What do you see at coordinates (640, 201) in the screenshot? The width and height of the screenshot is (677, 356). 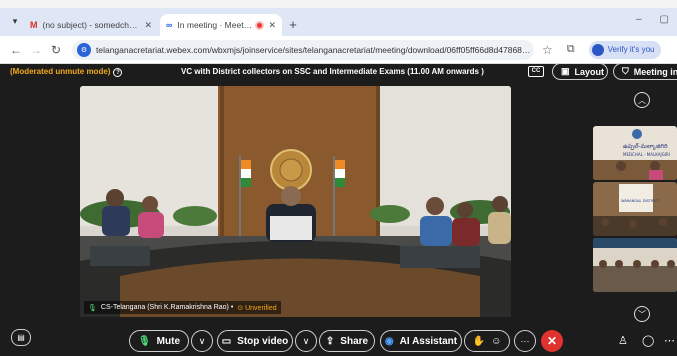 I see `thumbnail-caption: WARANGAL DISTRICT` at bounding box center [640, 201].